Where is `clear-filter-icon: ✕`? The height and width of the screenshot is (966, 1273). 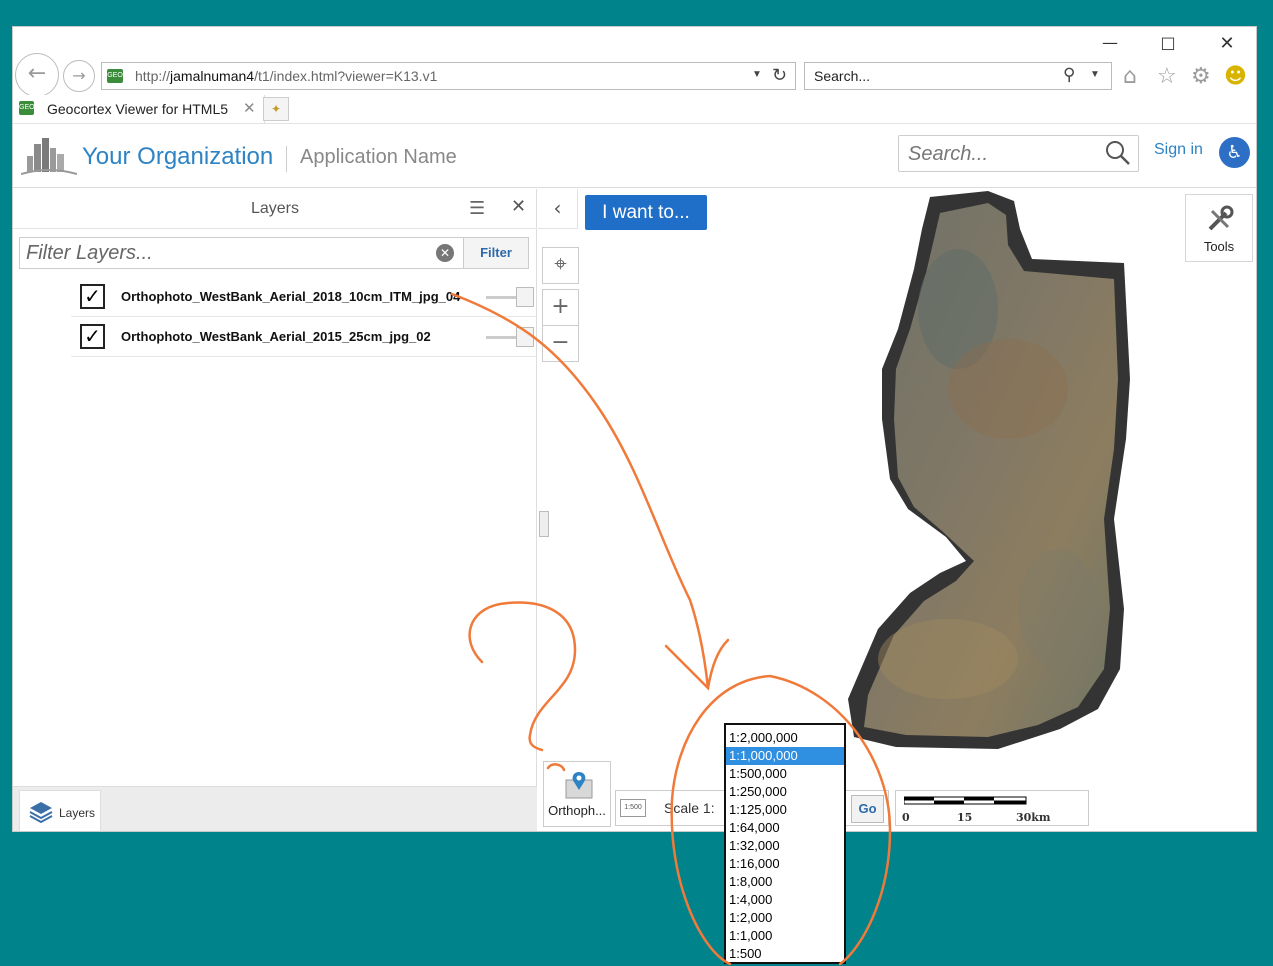
clear-filter-icon: ✕ is located at coordinates (445, 253).